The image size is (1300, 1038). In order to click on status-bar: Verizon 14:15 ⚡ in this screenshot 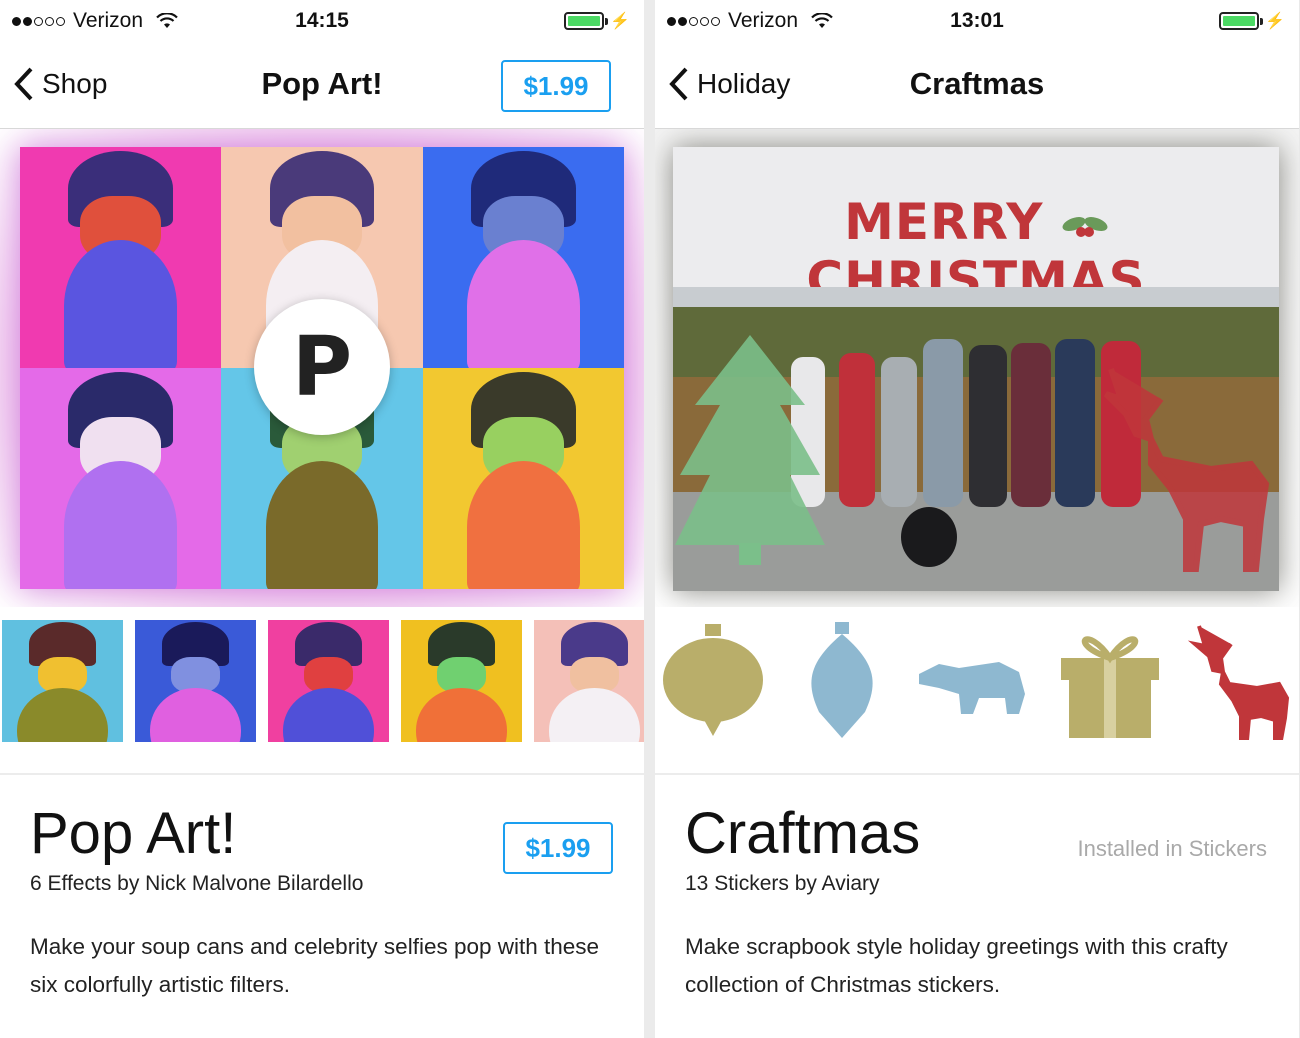, I will do `click(322, 22)`.